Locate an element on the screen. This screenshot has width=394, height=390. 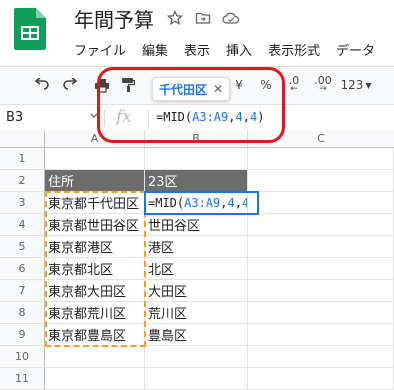
increase-decimal-button: .00 → is located at coordinates (323, 85).